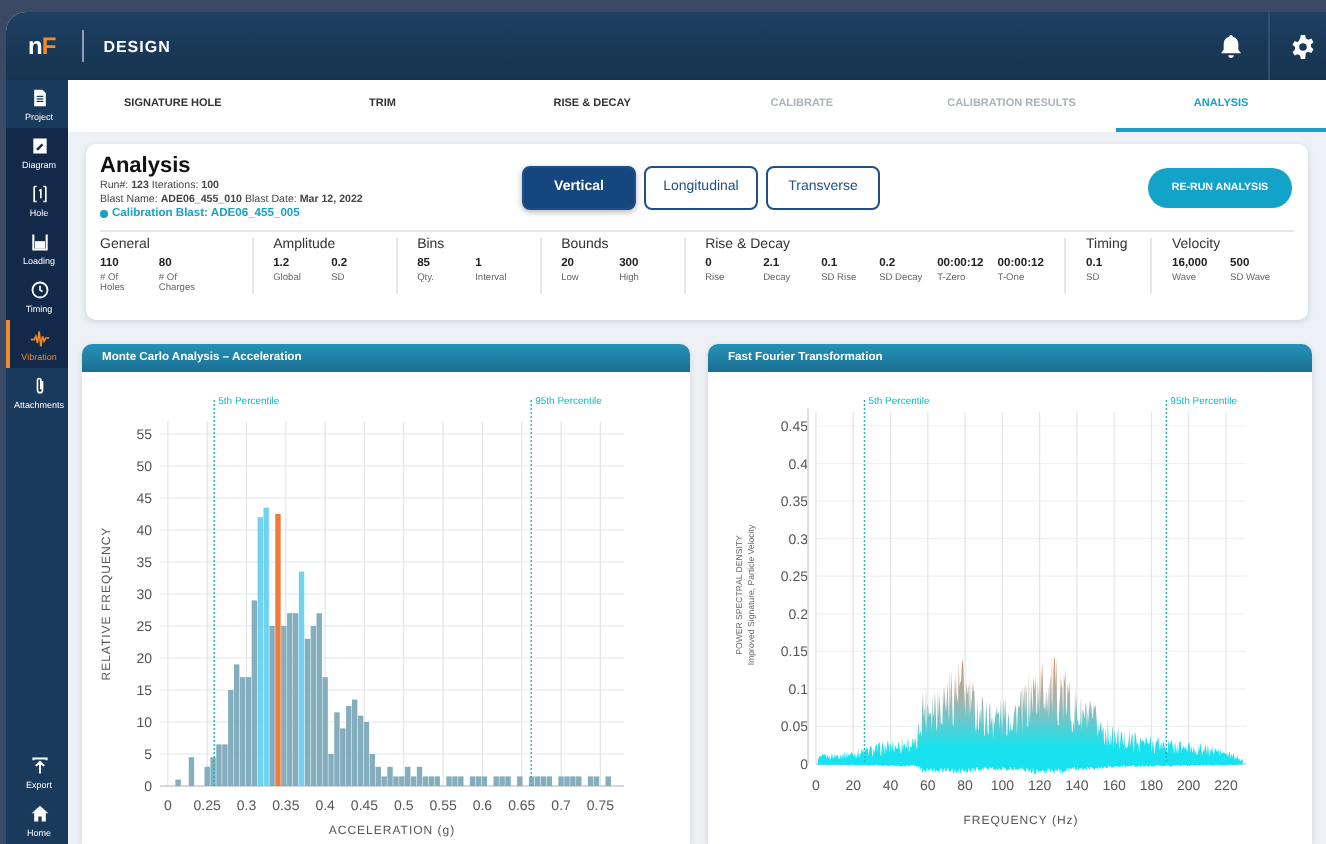  I want to click on bell-icon, so click(1231, 46).